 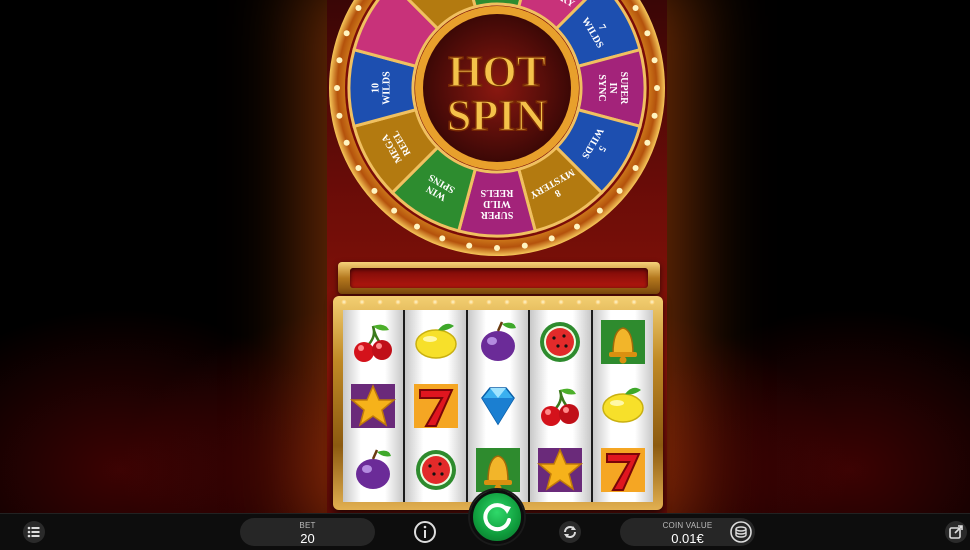 I want to click on bet-control: BET 20, so click(x=307, y=532).